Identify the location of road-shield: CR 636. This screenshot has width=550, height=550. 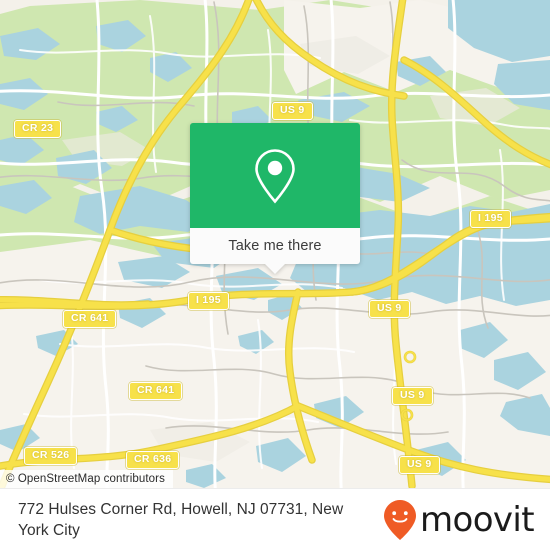
(153, 460).